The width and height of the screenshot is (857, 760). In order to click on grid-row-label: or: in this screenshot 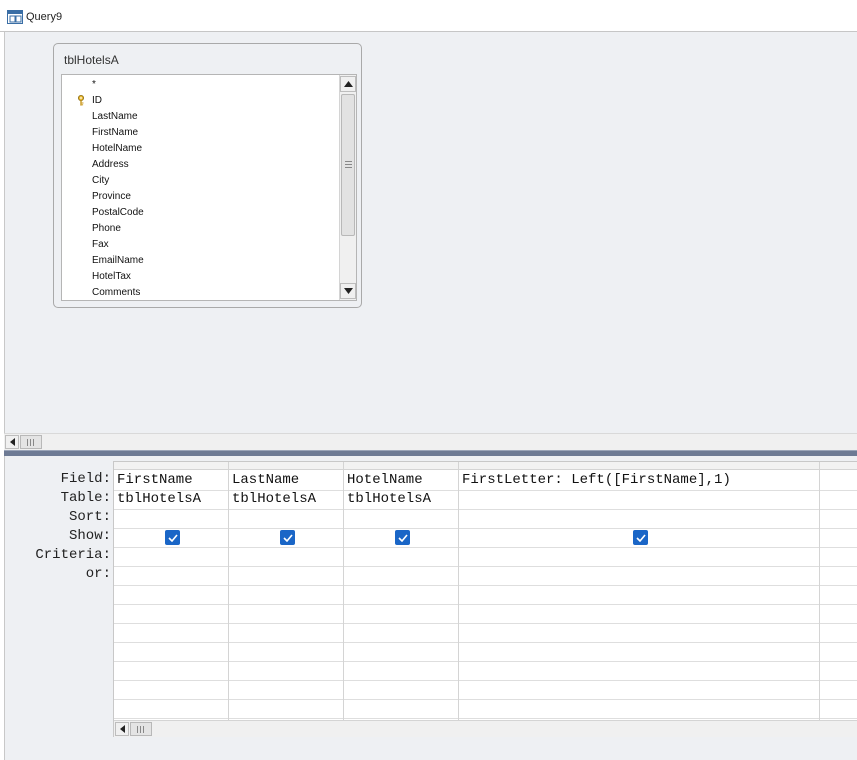, I will do `click(98, 574)`.